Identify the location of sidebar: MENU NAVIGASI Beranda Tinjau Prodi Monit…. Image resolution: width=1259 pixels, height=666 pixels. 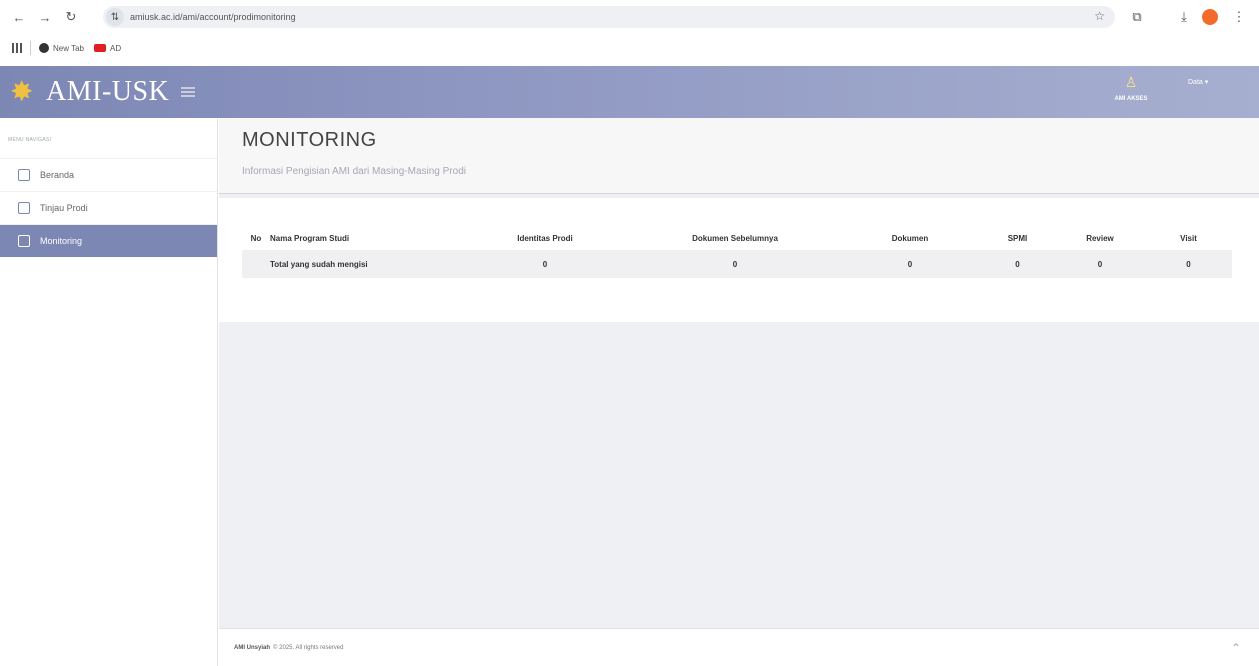
(109, 392).